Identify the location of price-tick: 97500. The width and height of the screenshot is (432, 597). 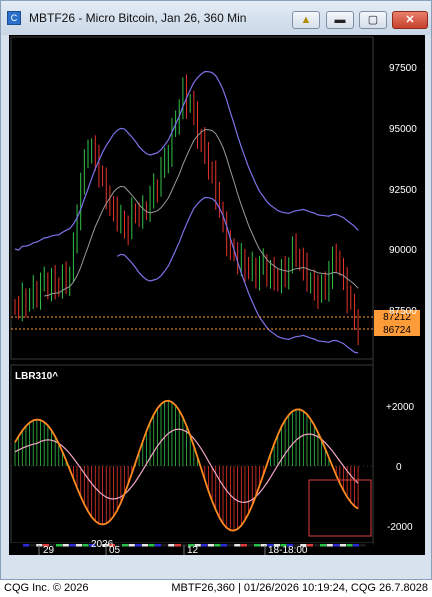
(403, 68).